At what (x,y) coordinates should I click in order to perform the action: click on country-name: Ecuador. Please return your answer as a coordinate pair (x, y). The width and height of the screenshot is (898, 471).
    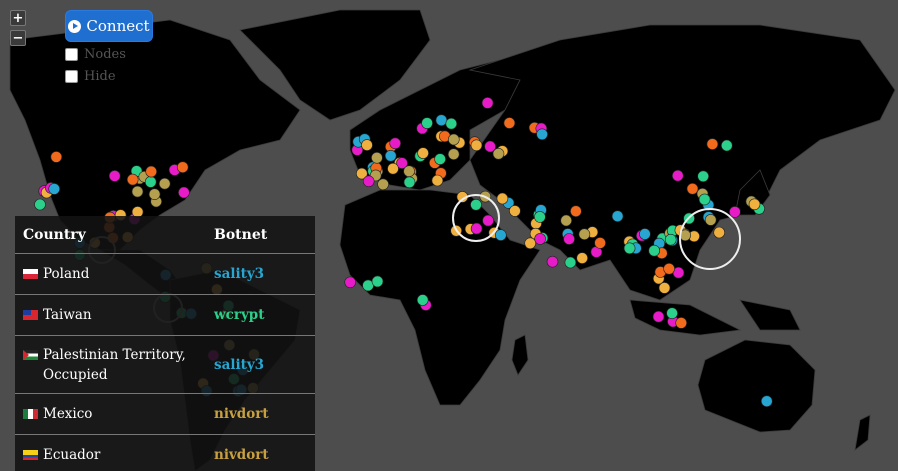
    Looking at the image, I should click on (72, 455).